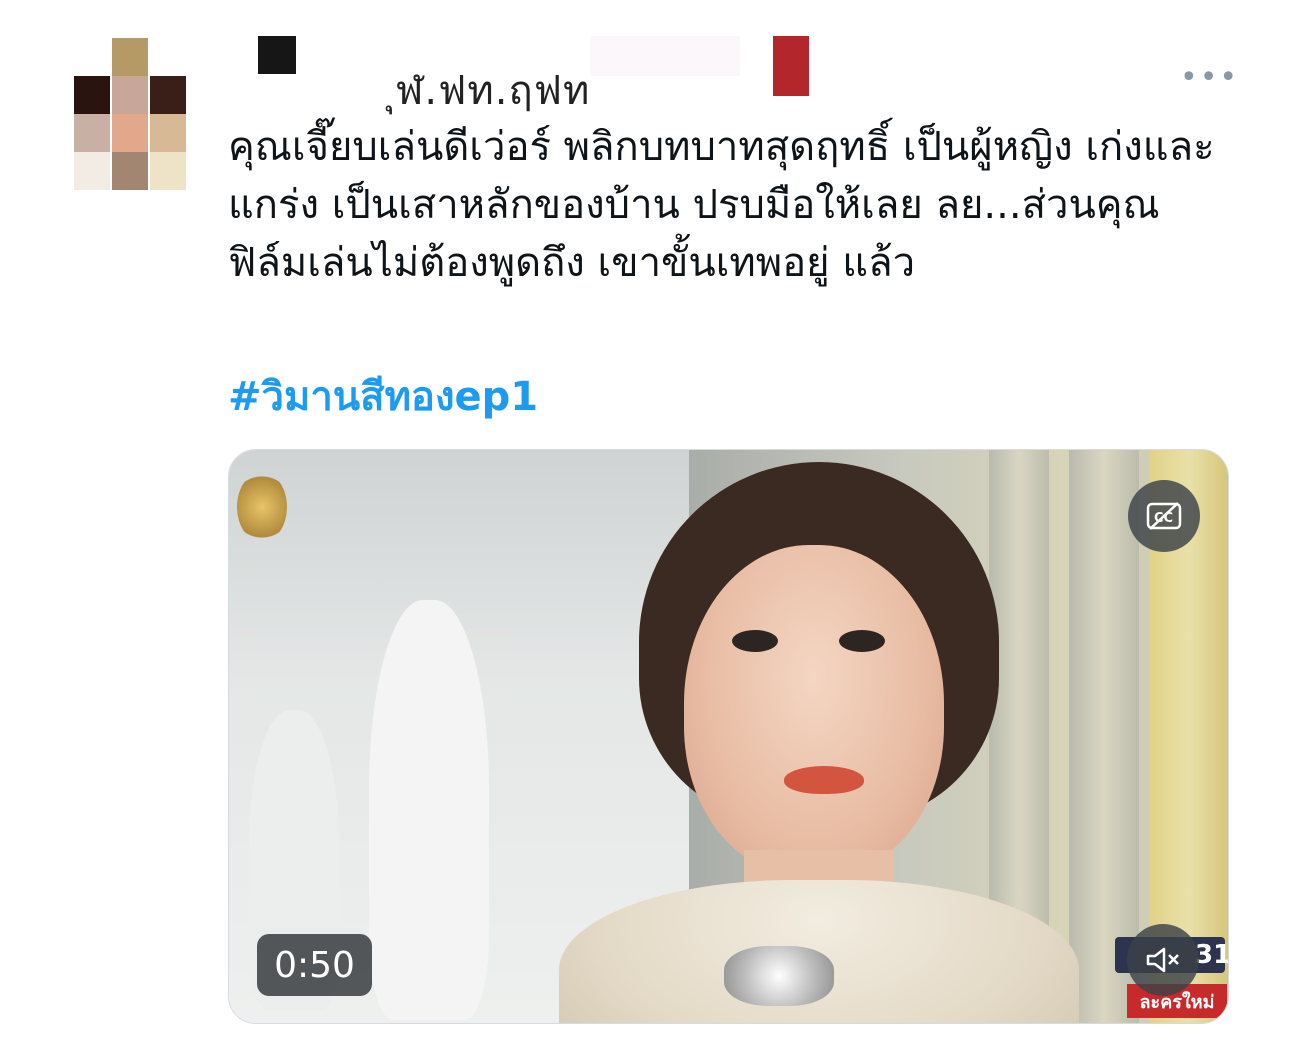  Describe the element at coordinates (134, 114) in the screenshot. I see `avatar` at that location.